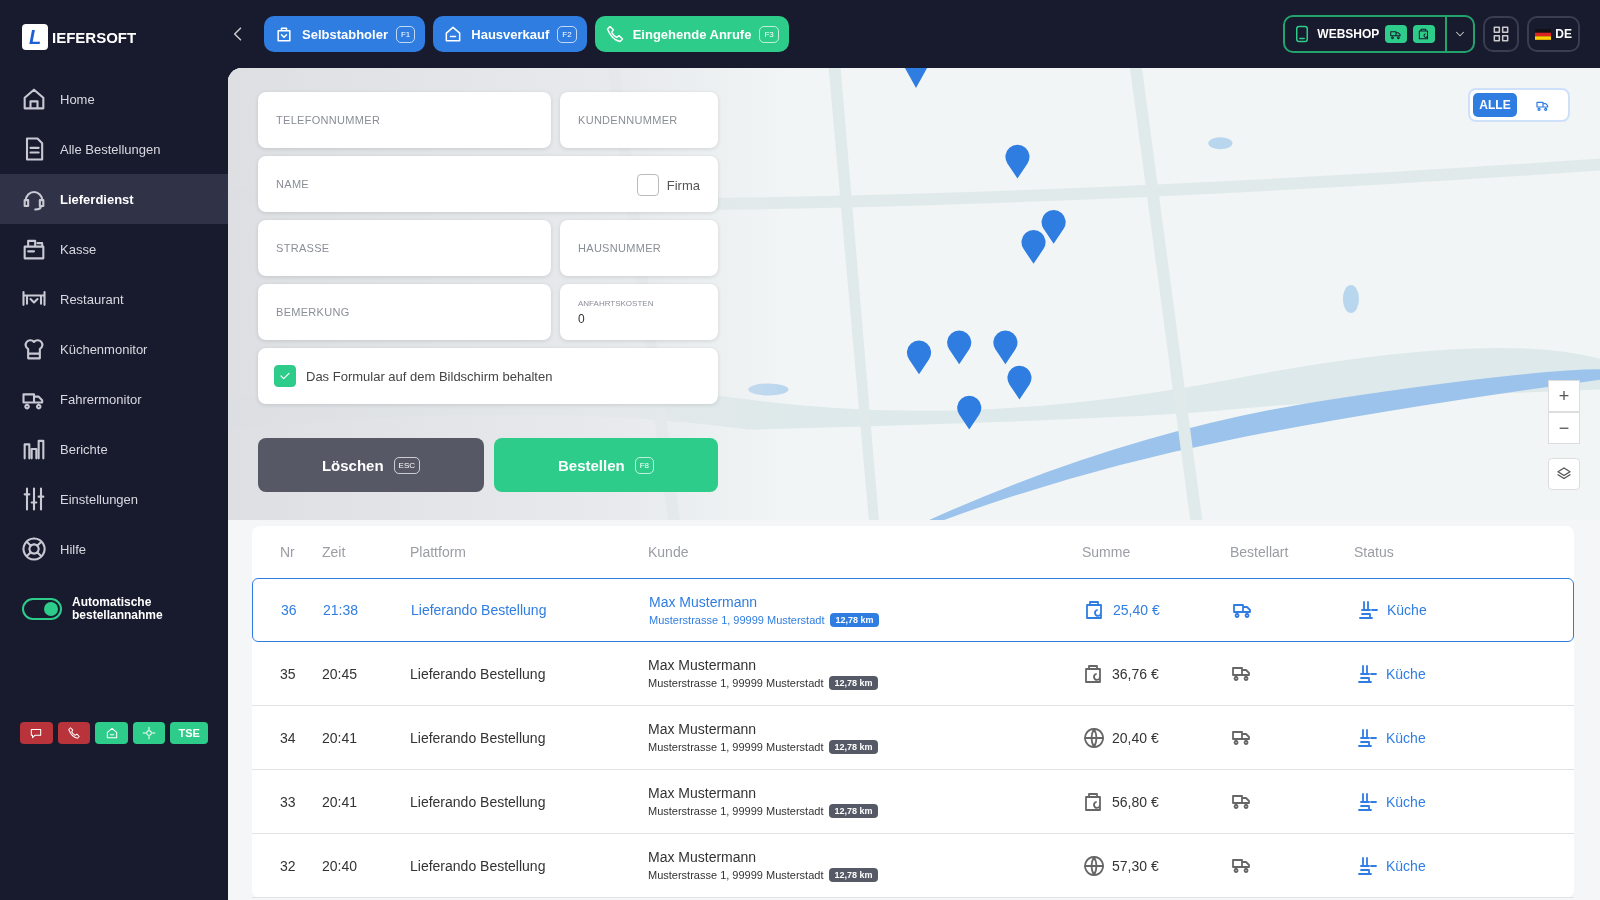  I want to click on order-row: 33 20:41 Lieferando Bestellung Max Mustermann Musterstrasse 1, 99999 Musterstadt 12,78 km 56,80 € Küche, so click(913, 802).